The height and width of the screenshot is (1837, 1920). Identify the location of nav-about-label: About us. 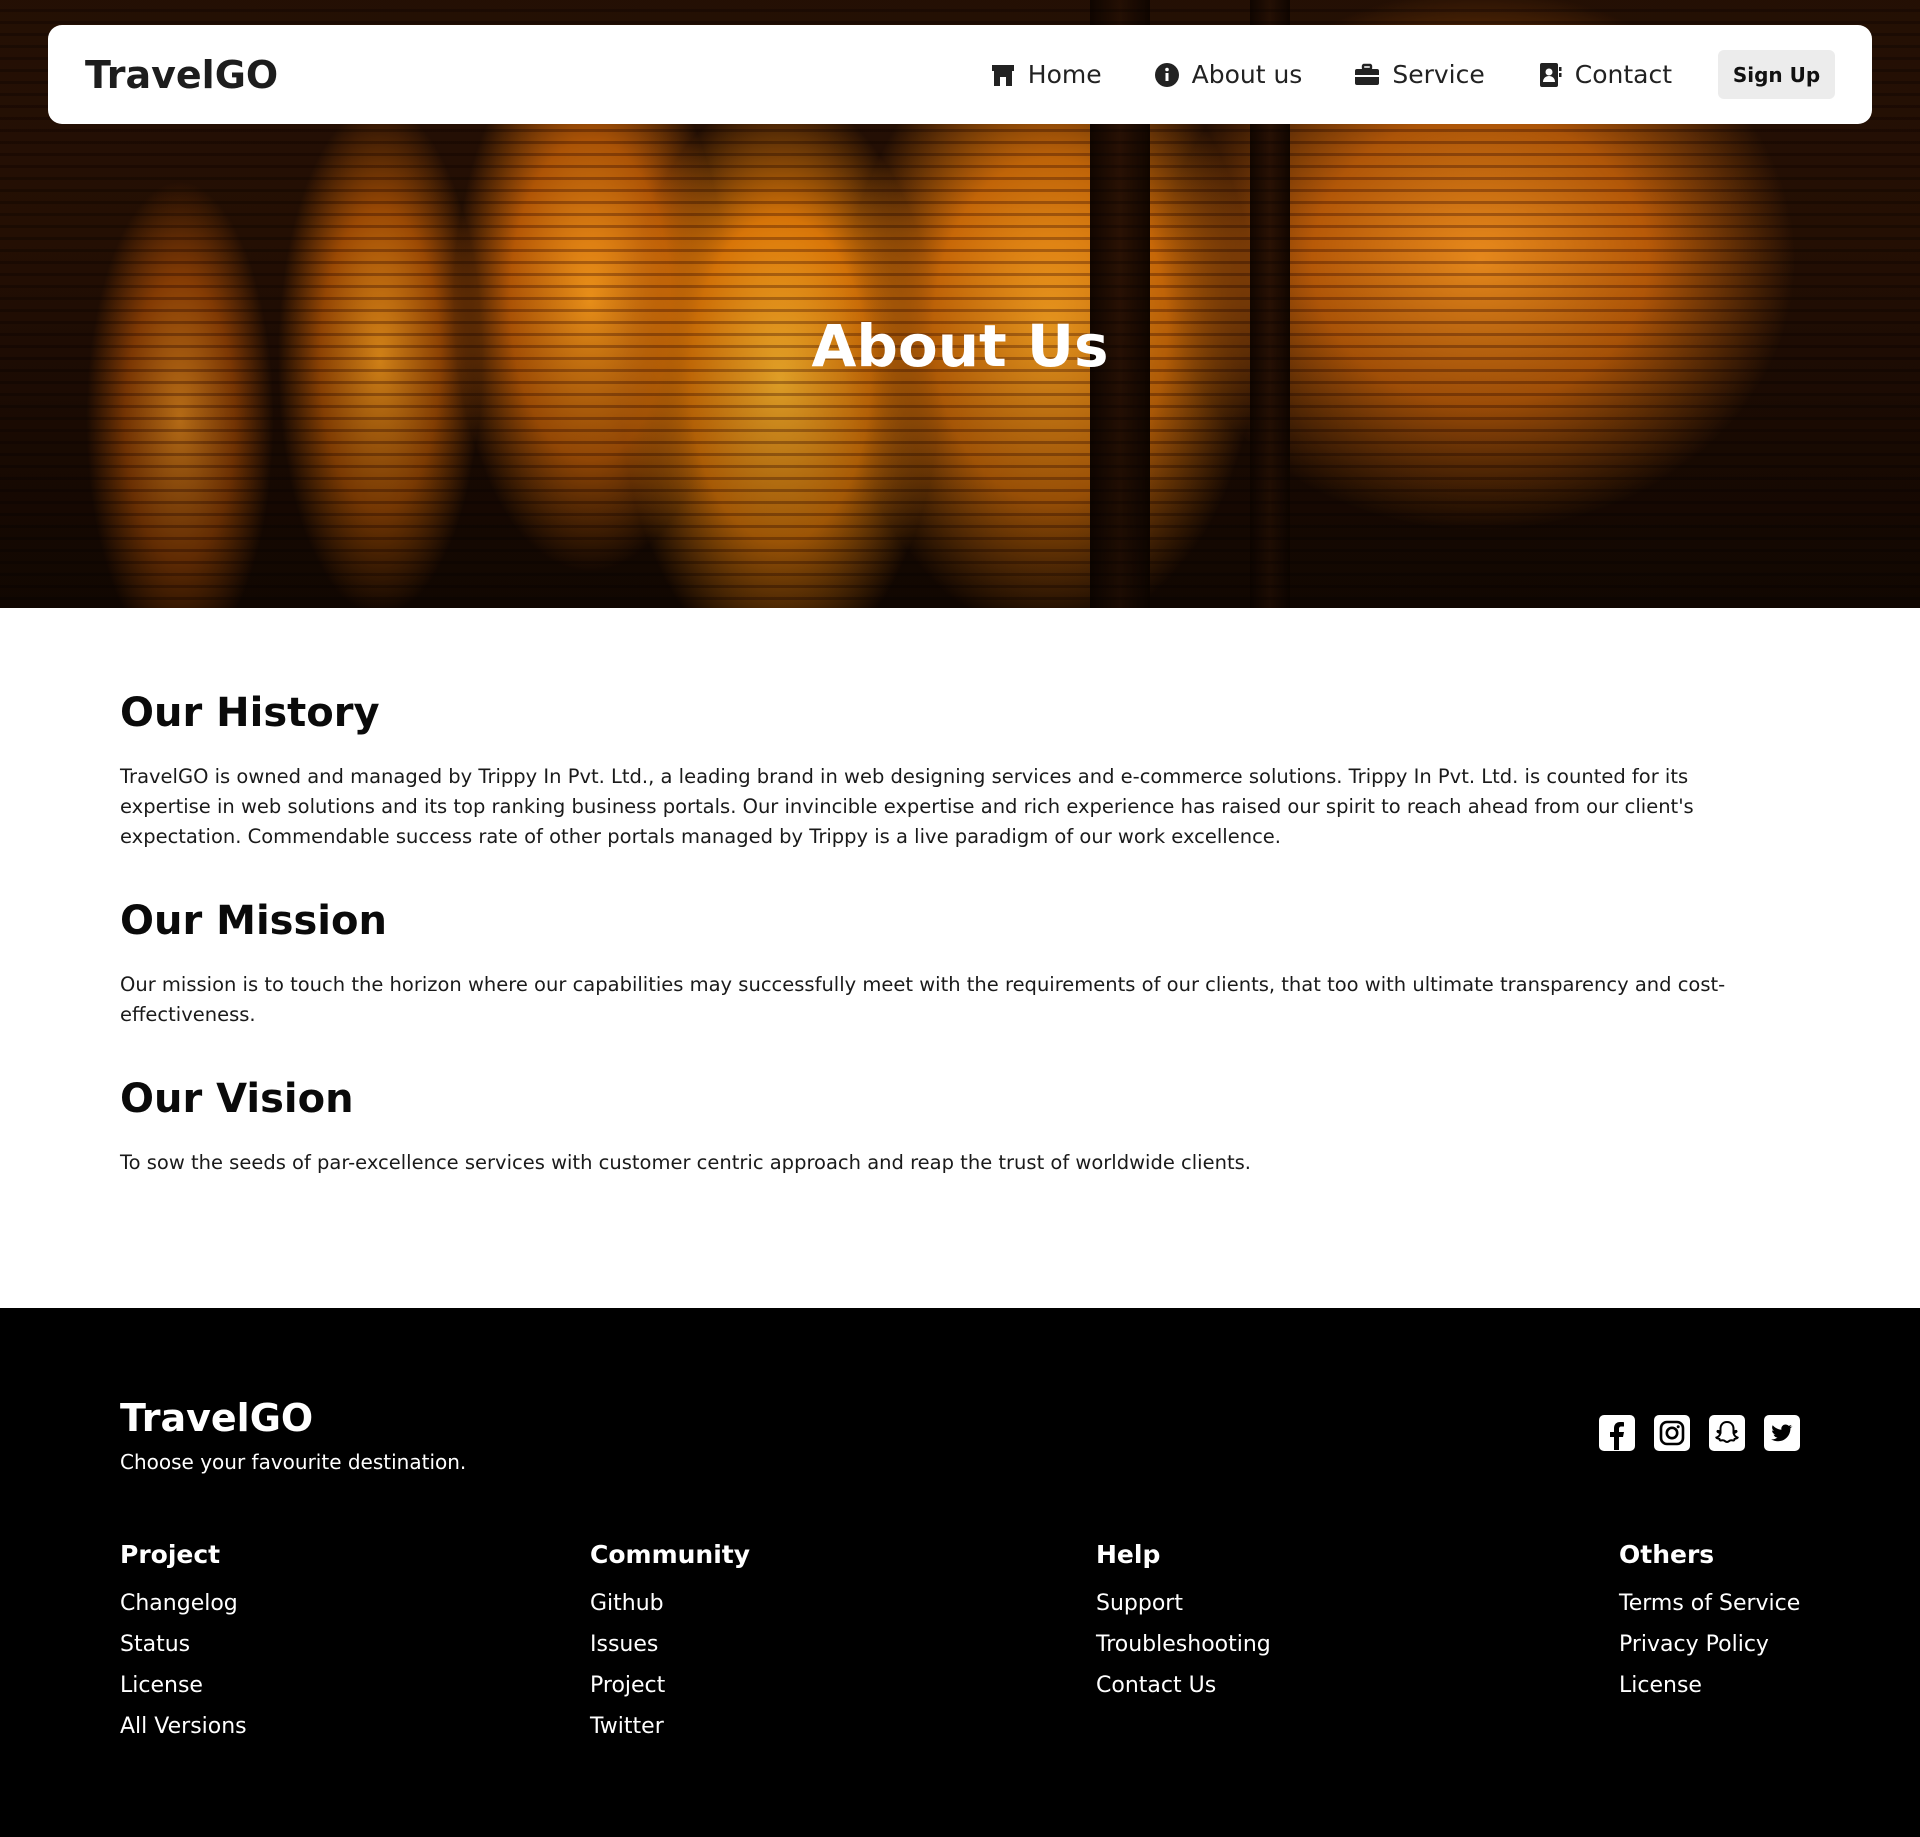
(1247, 74).